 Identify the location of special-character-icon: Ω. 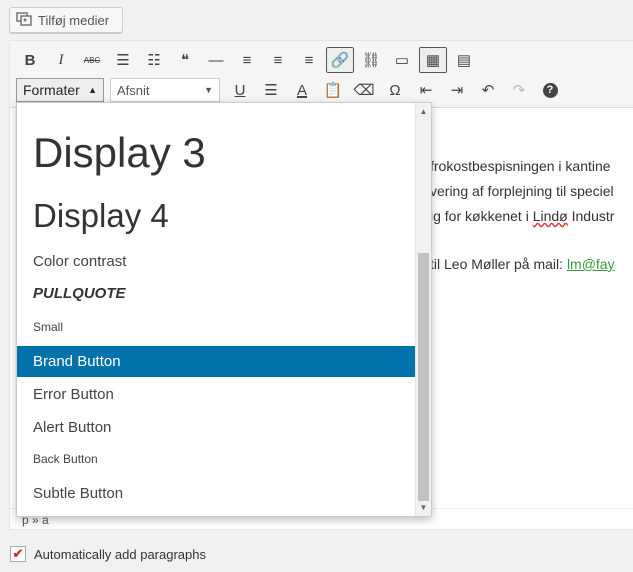
(395, 90).